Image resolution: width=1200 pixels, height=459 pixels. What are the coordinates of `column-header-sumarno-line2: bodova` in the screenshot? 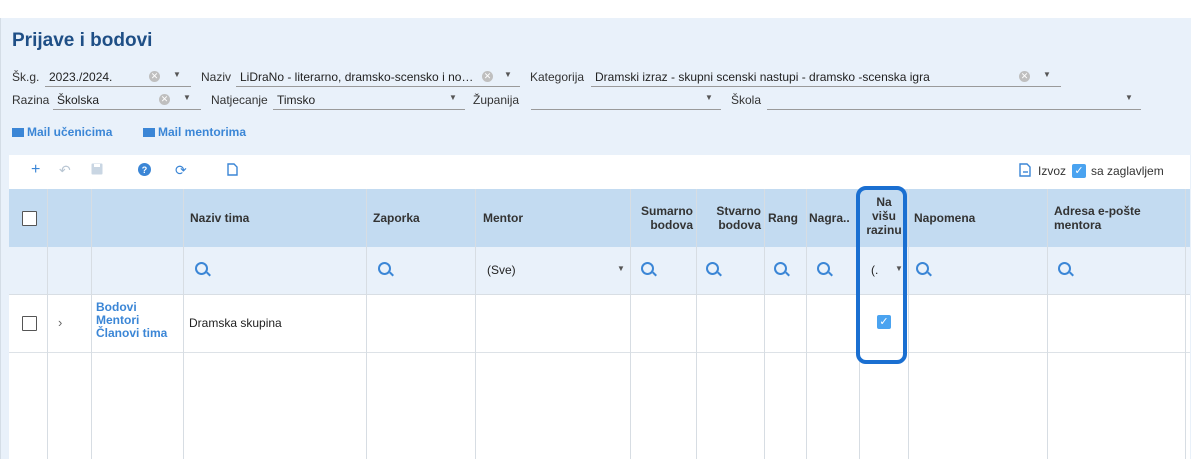 It's located at (671, 225).